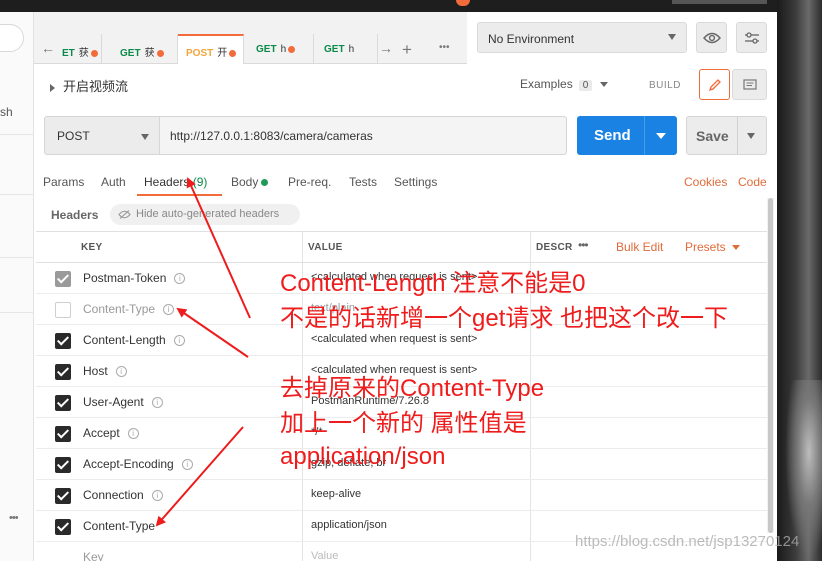  I want to click on tab-body: Body, so click(250, 182).